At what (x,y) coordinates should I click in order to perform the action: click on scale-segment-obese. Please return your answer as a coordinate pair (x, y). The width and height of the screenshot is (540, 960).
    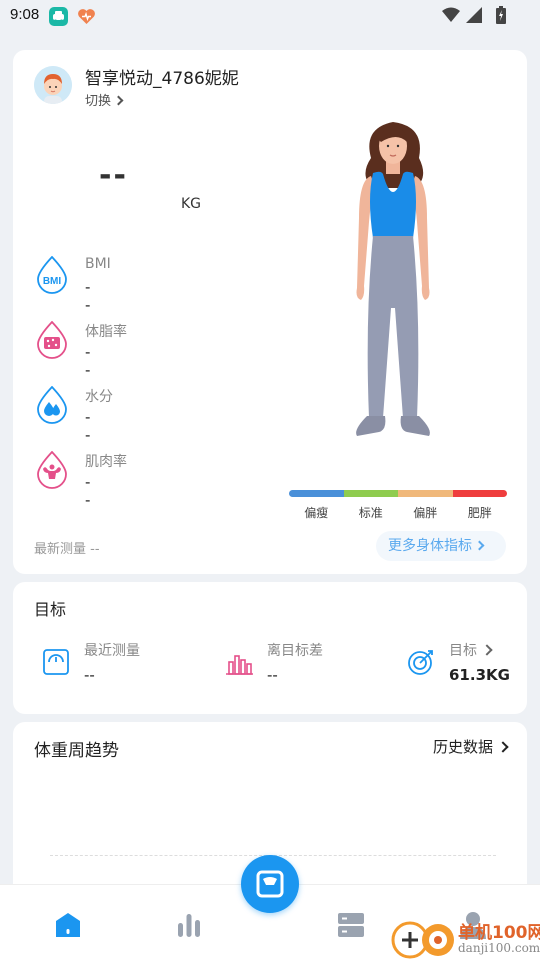
    Looking at the image, I should click on (479, 493).